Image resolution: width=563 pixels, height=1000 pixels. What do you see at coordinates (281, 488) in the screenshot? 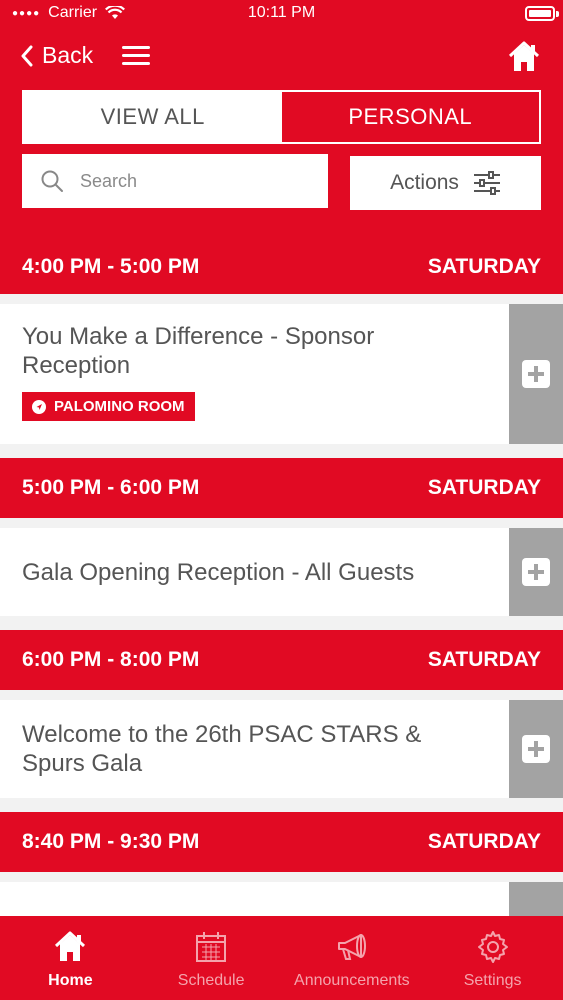
I see `session-time-header: 5:00 PM - 6:00 PM SATURDAY` at bounding box center [281, 488].